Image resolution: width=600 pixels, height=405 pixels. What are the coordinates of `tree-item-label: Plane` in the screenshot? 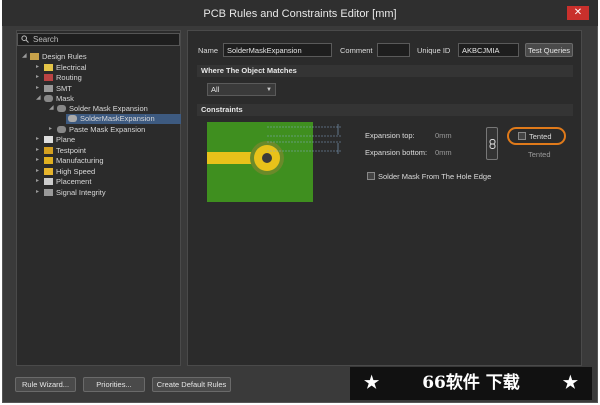 It's located at (66, 139).